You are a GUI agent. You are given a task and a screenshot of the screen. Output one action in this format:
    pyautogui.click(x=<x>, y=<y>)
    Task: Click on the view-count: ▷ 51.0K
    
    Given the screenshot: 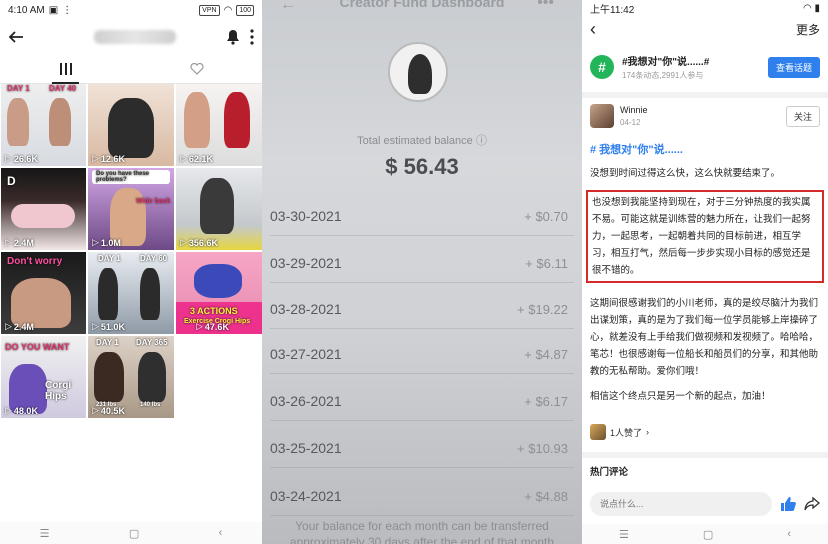 What is the action you would take?
    pyautogui.click(x=108, y=326)
    